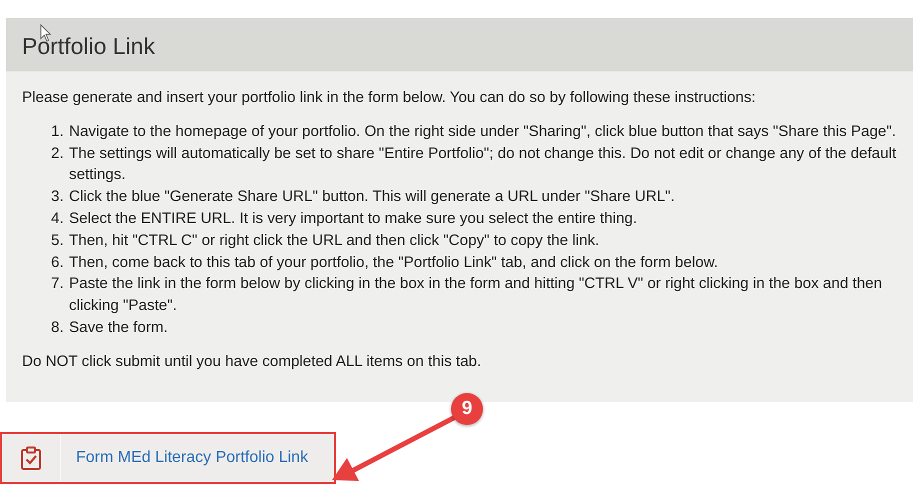  I want to click on step-number: 6., so click(58, 262).